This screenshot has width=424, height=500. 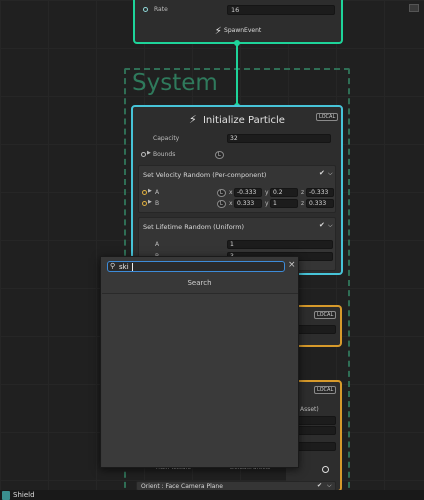 I want to click on search-icon: ⚲, so click(x=113, y=266).